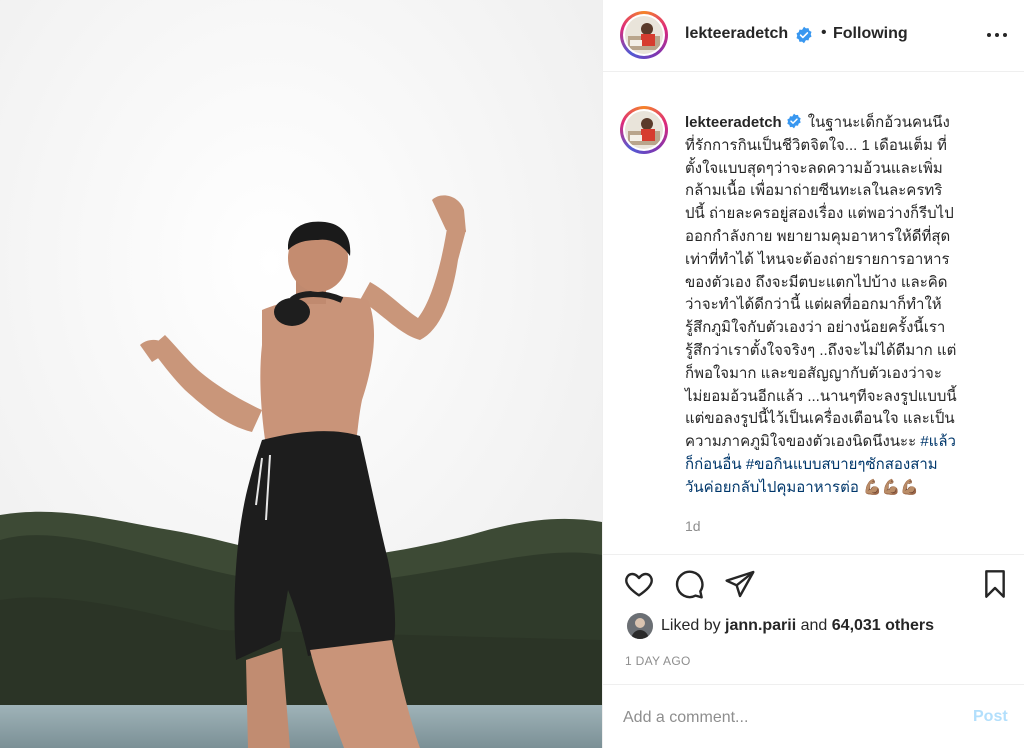 This screenshot has height=748, width=1024. What do you see at coordinates (794, 121) in the screenshot?
I see `caption-verified-badge-icon` at bounding box center [794, 121].